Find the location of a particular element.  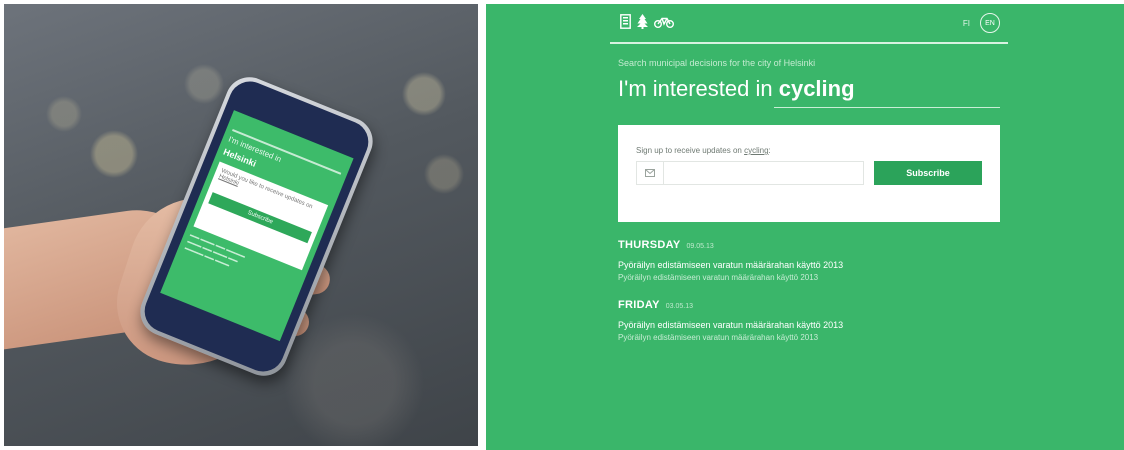

page-headline: I'm interested in cycling is located at coordinates (736, 89).